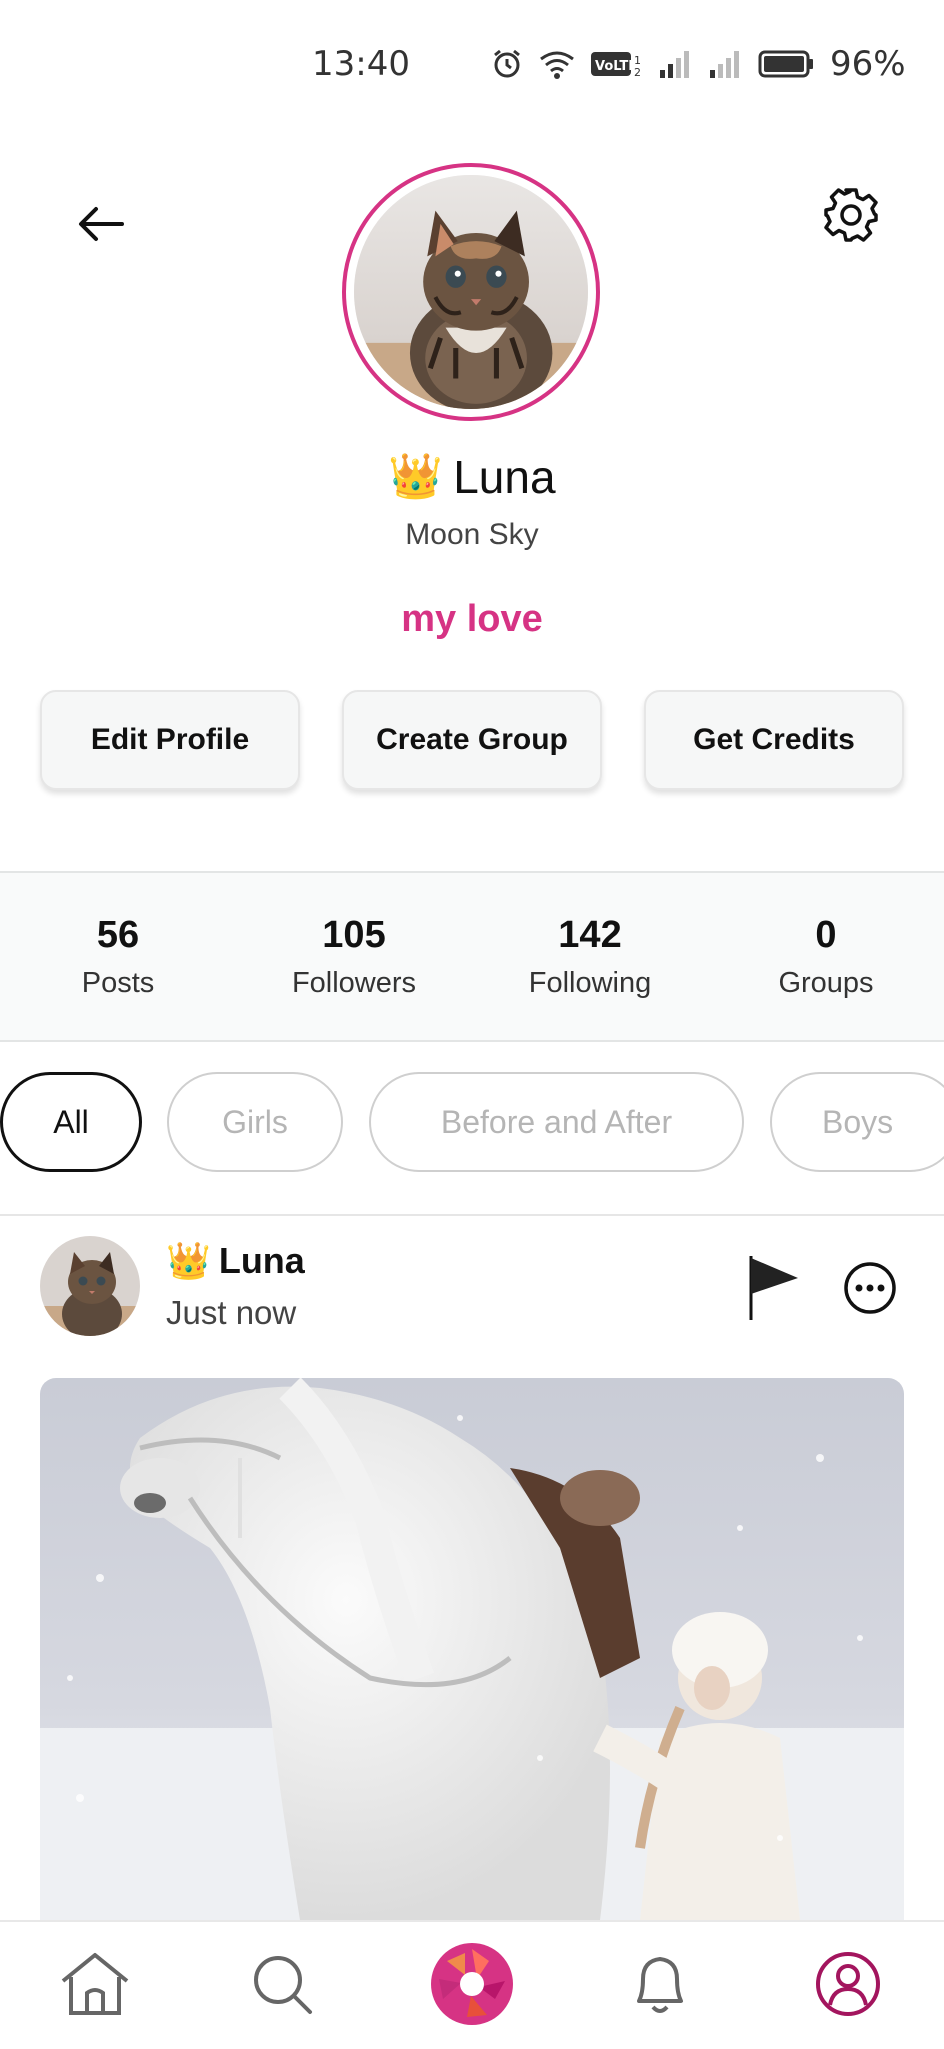 The width and height of the screenshot is (944, 2049). What do you see at coordinates (118, 982) in the screenshot?
I see `stat-label: Posts` at bounding box center [118, 982].